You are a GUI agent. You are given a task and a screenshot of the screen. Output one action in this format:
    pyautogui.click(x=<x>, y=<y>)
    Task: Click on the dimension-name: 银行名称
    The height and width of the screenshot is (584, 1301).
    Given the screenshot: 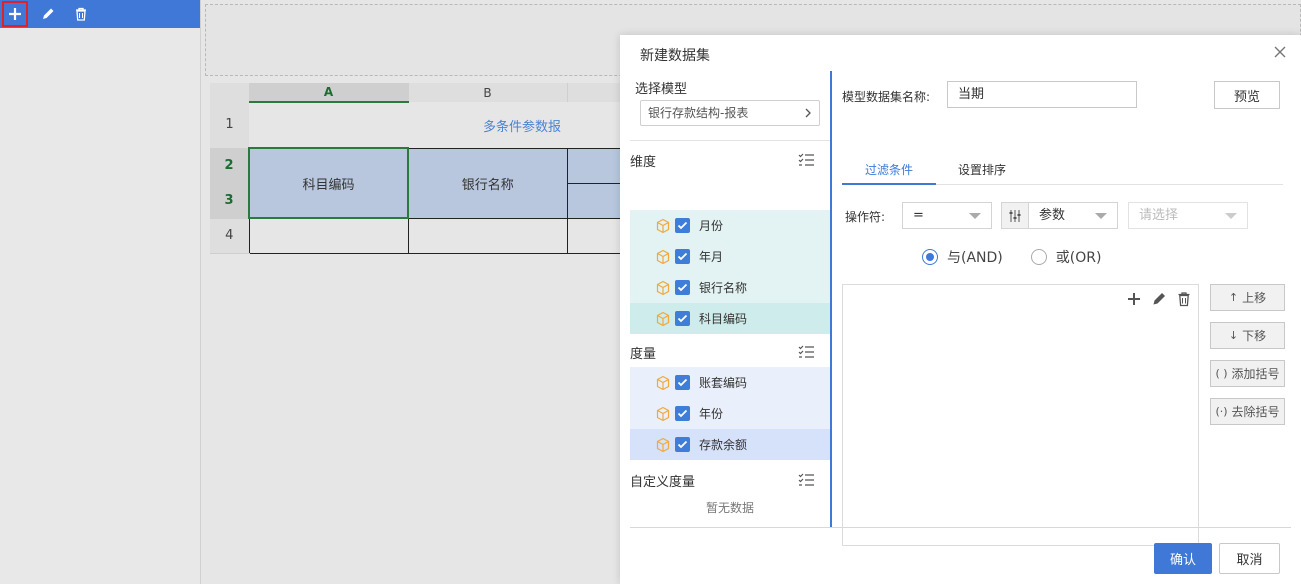 What is the action you would take?
    pyautogui.click(x=723, y=288)
    